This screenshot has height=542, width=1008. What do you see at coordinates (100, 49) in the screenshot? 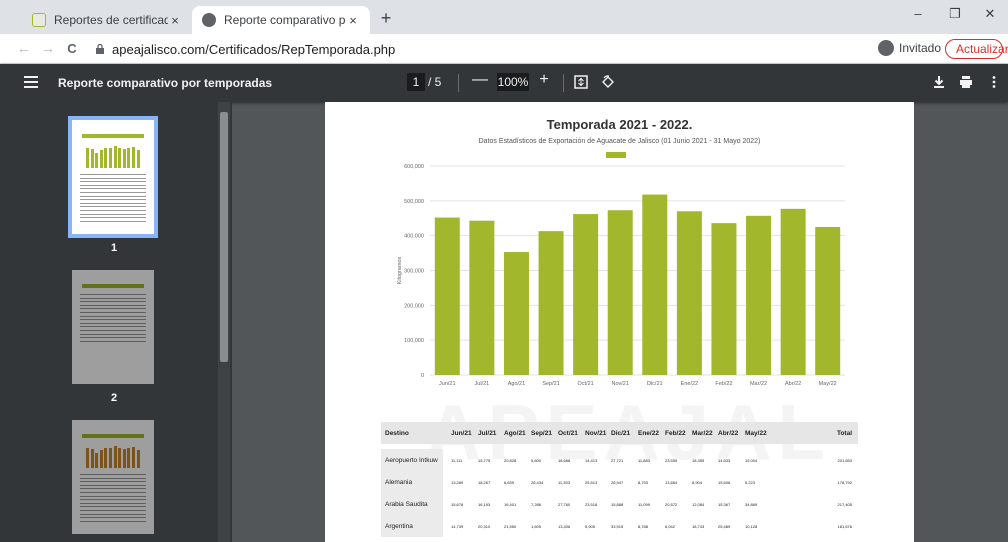
I see `lock-icon` at bounding box center [100, 49].